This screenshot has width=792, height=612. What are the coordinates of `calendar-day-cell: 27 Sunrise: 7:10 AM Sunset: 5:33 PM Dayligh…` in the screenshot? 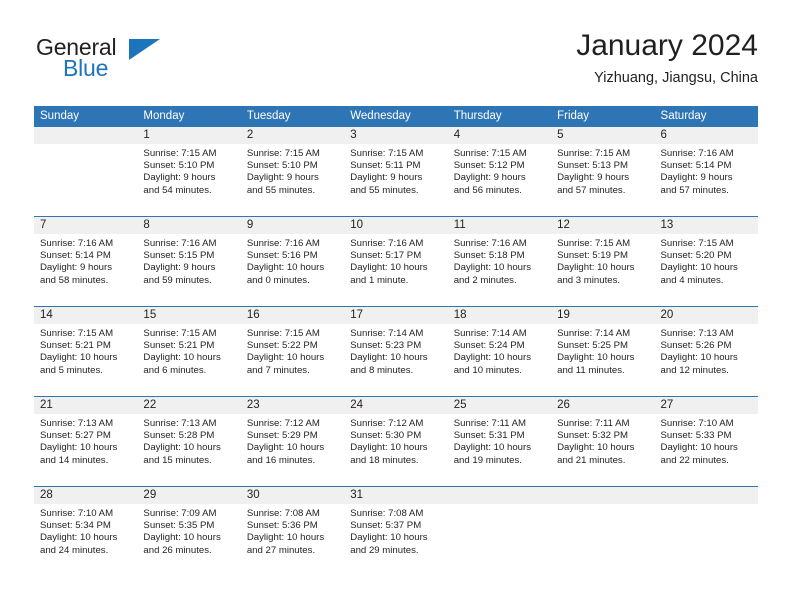 It's located at (706, 441).